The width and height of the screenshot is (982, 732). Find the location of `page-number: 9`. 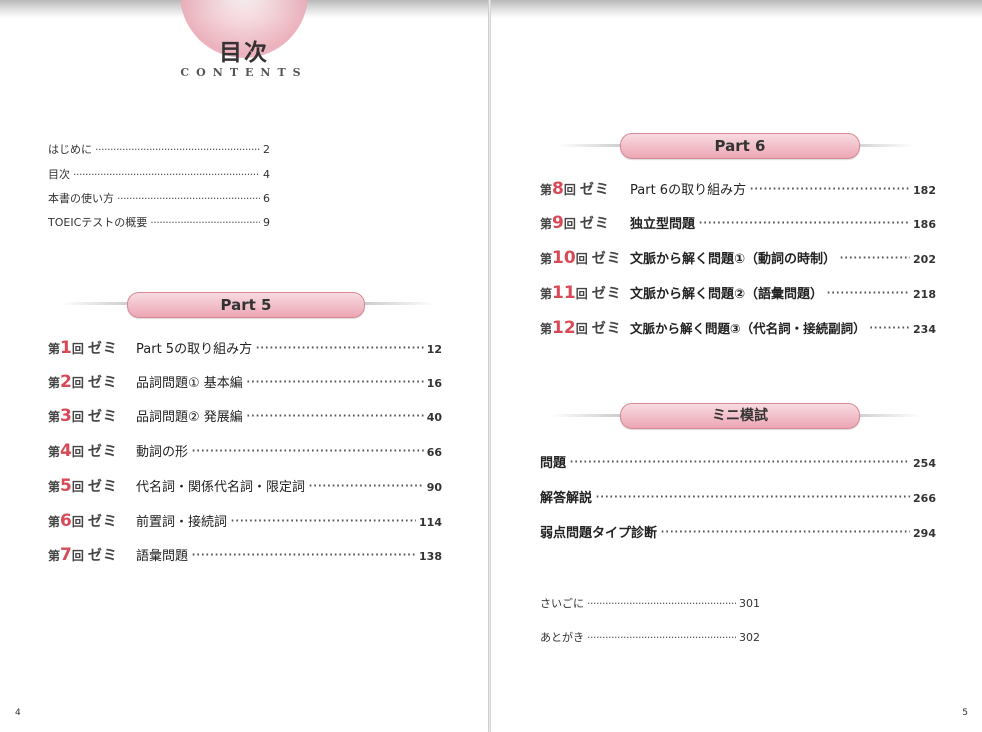

page-number: 9 is located at coordinates (266, 222).